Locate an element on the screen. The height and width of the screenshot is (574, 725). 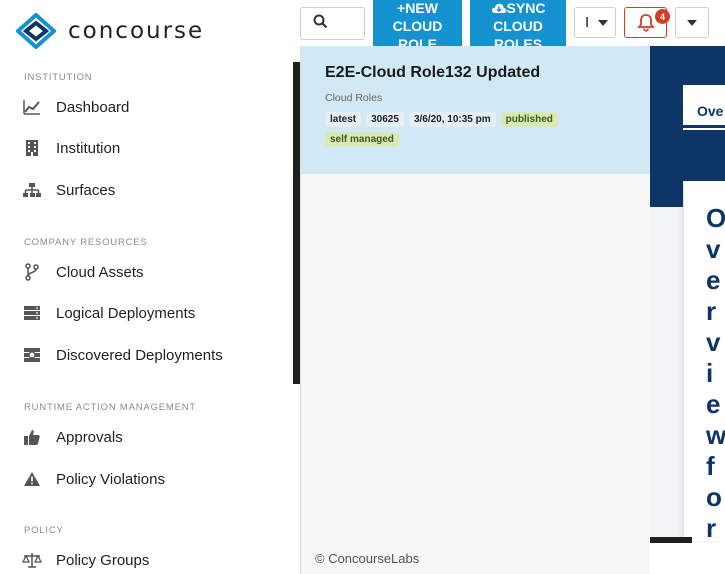
detail-tabs: Ove is located at coordinates (704, 107).